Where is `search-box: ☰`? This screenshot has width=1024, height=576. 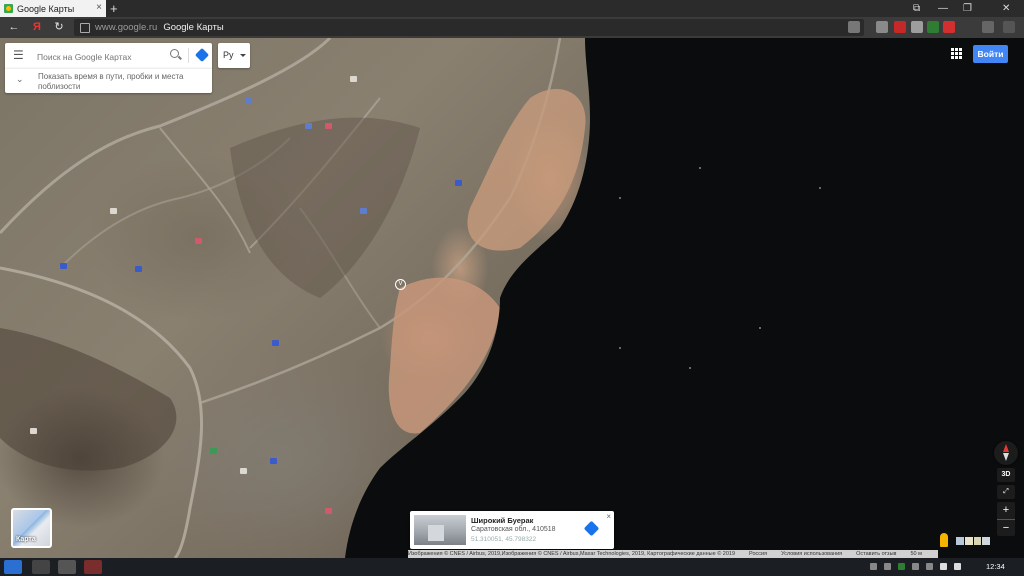
search-box: ☰ is located at coordinates (108, 55).